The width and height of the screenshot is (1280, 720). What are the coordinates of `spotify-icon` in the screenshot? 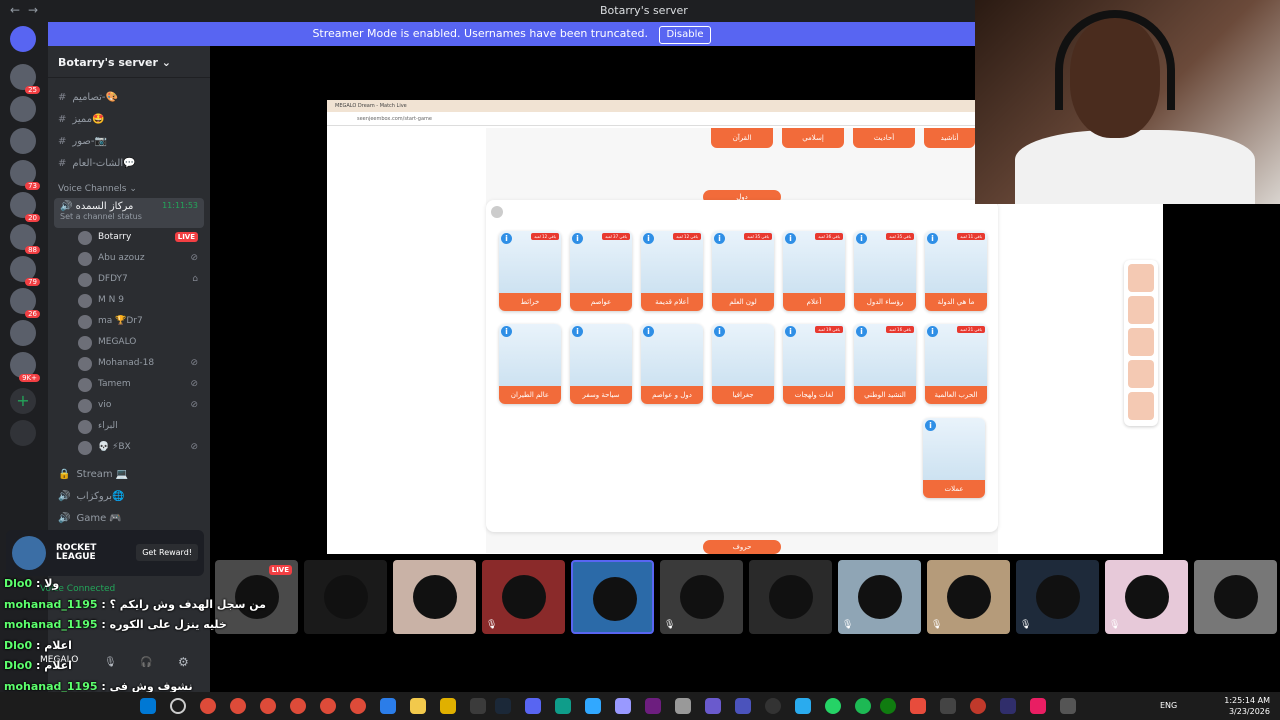 It's located at (863, 706).